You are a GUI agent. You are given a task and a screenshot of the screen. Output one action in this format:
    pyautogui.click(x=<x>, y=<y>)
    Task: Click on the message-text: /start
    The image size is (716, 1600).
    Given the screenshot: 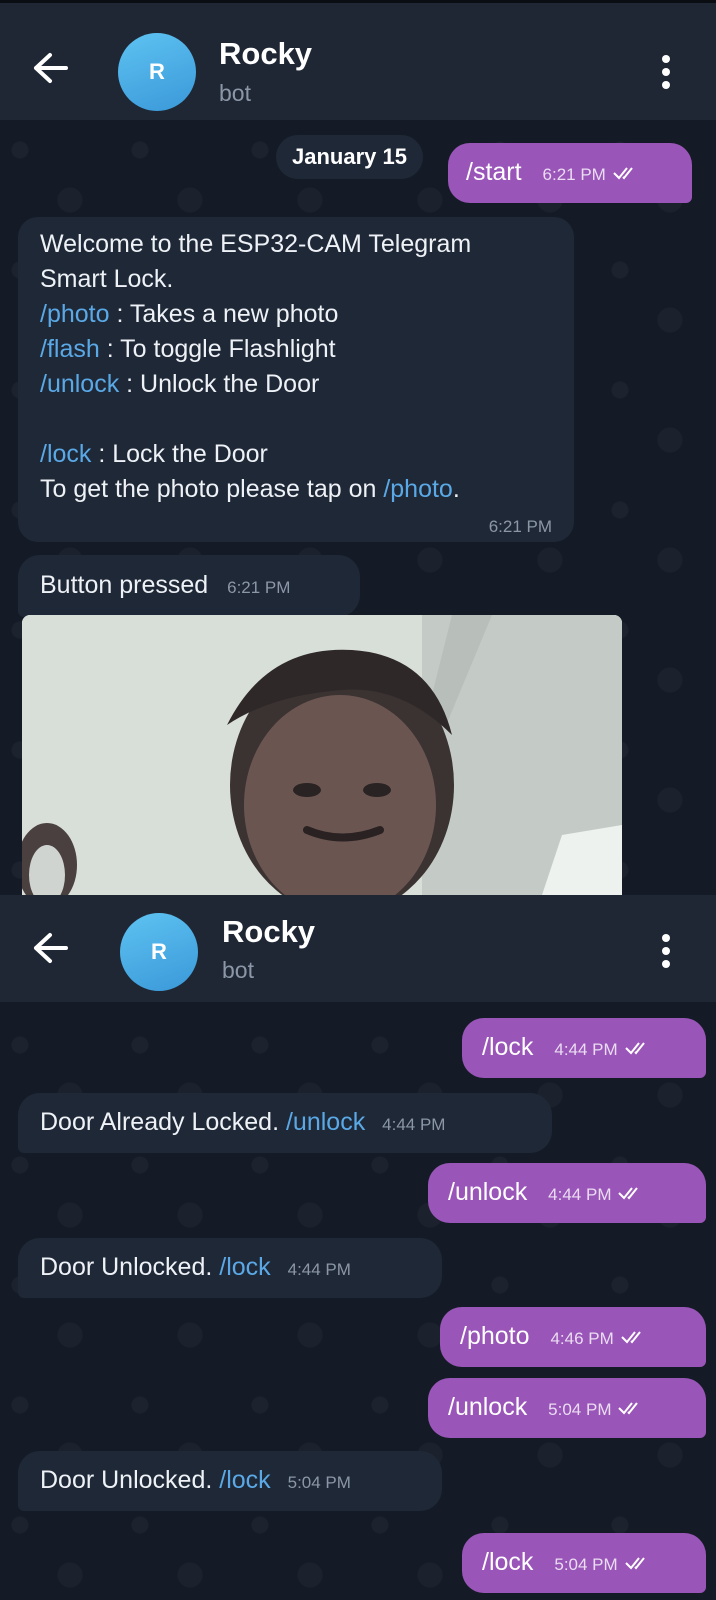 What is the action you would take?
    pyautogui.click(x=494, y=172)
    